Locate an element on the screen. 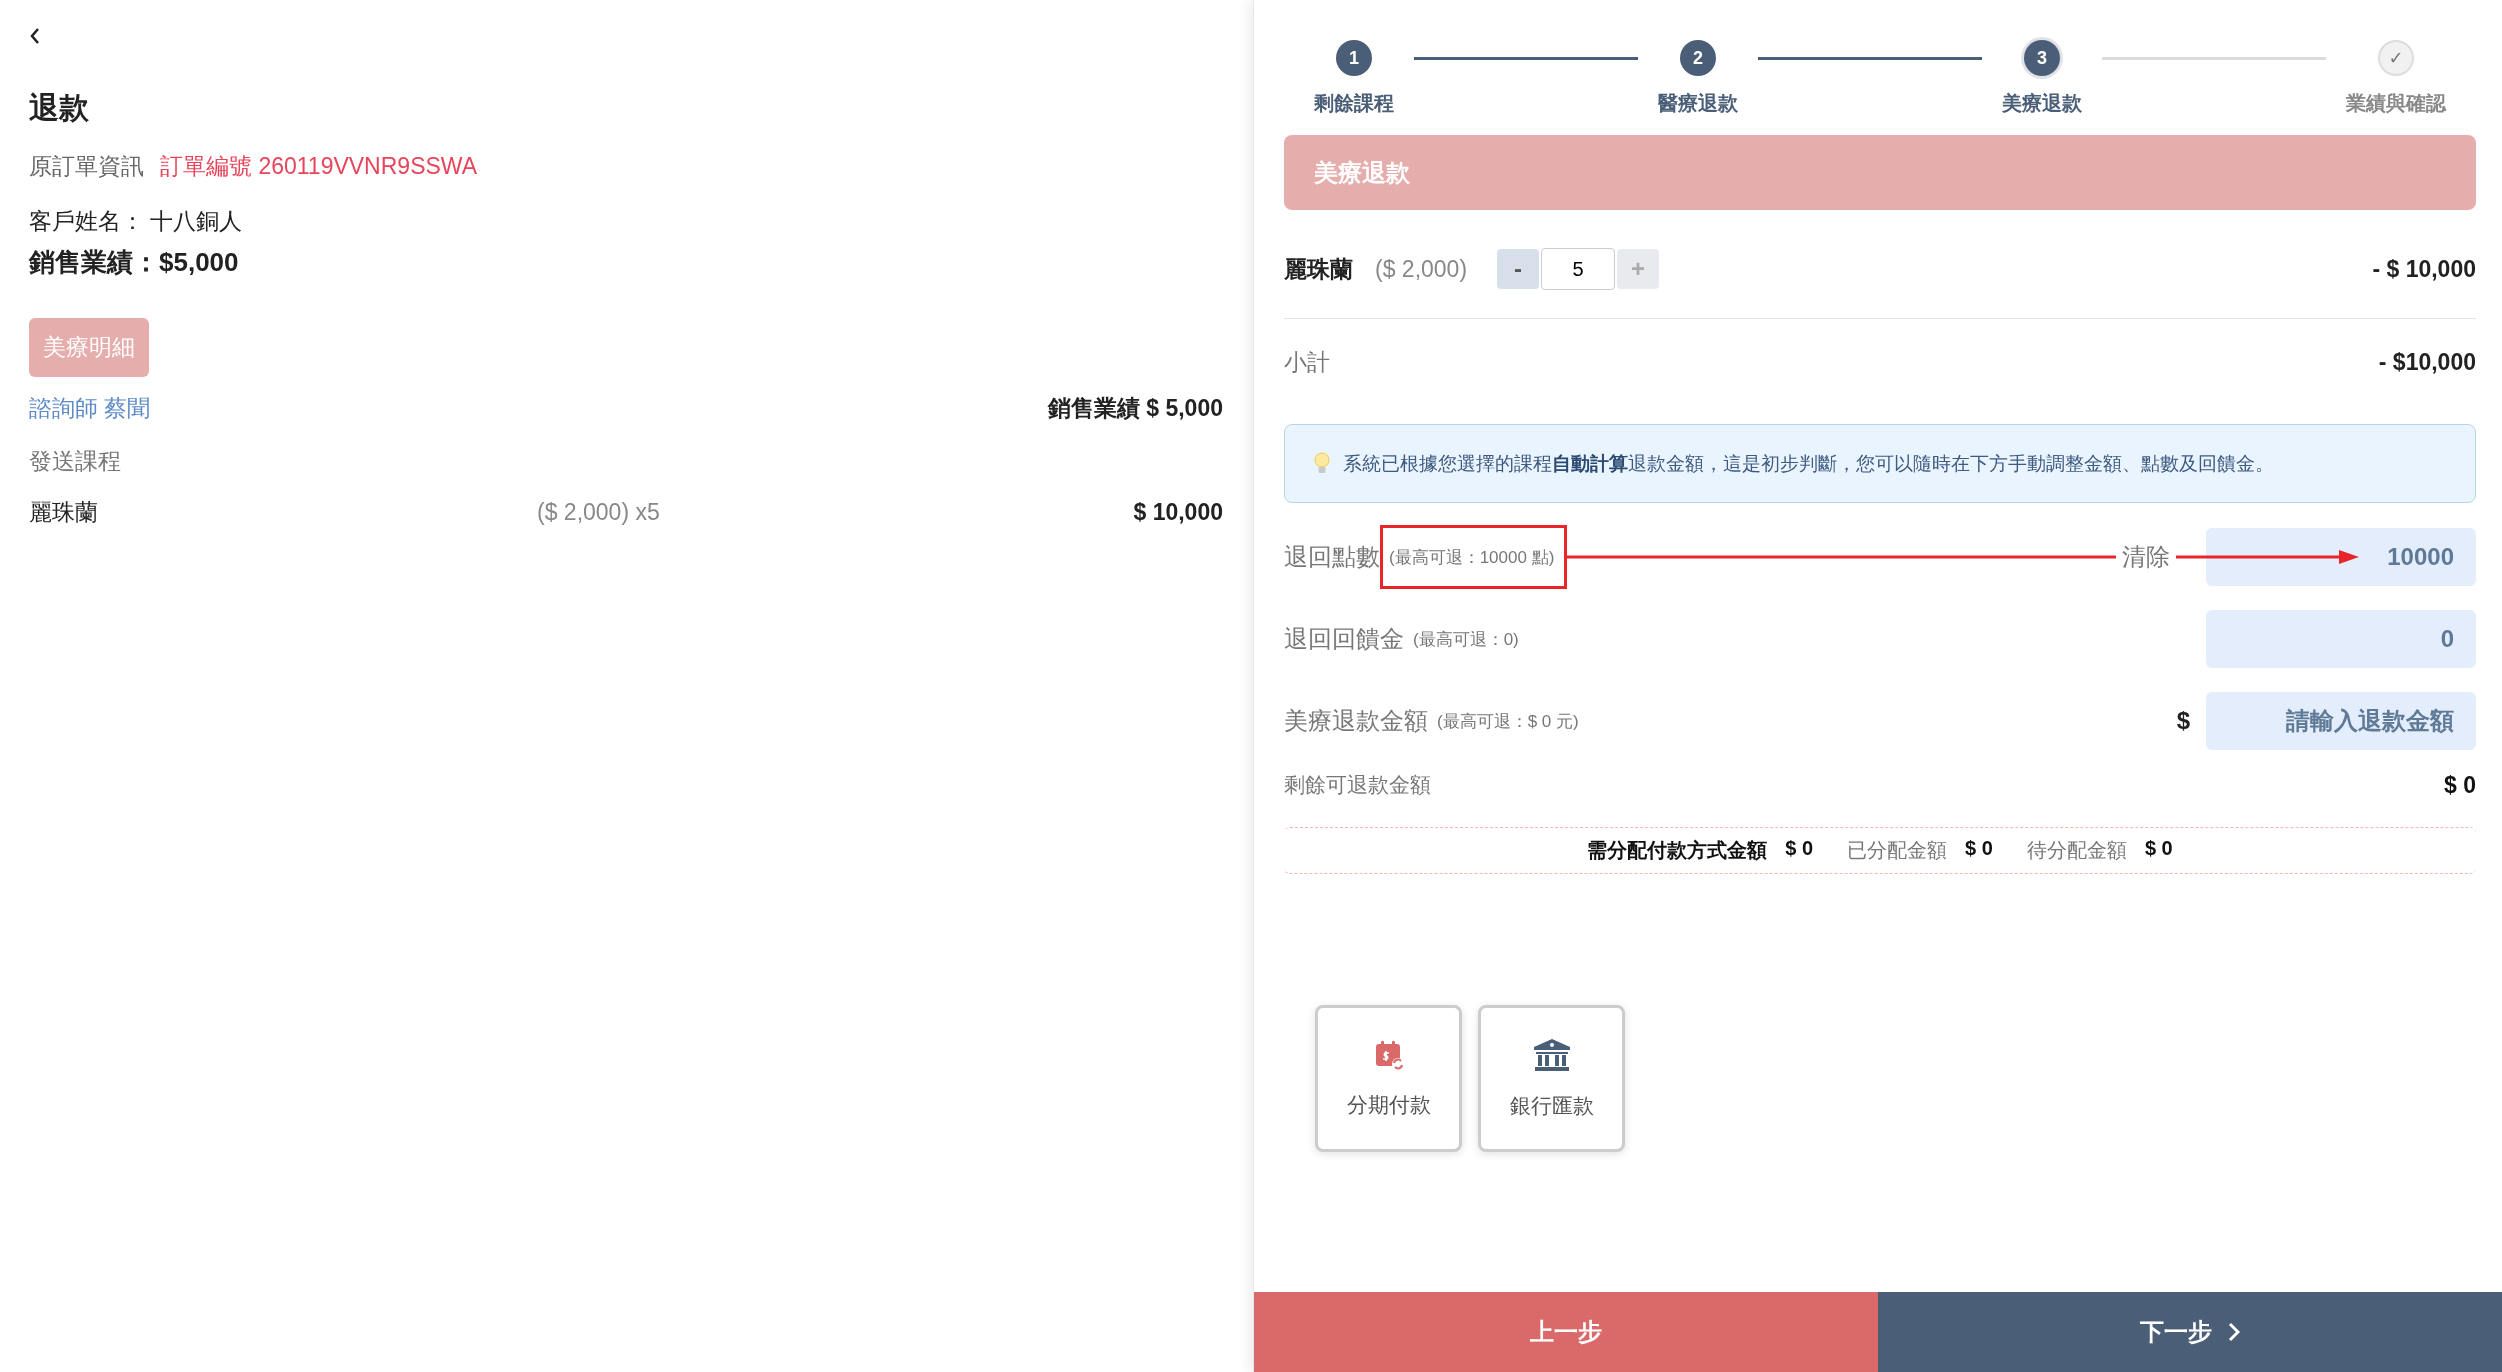  back-icon is located at coordinates (35, 36).